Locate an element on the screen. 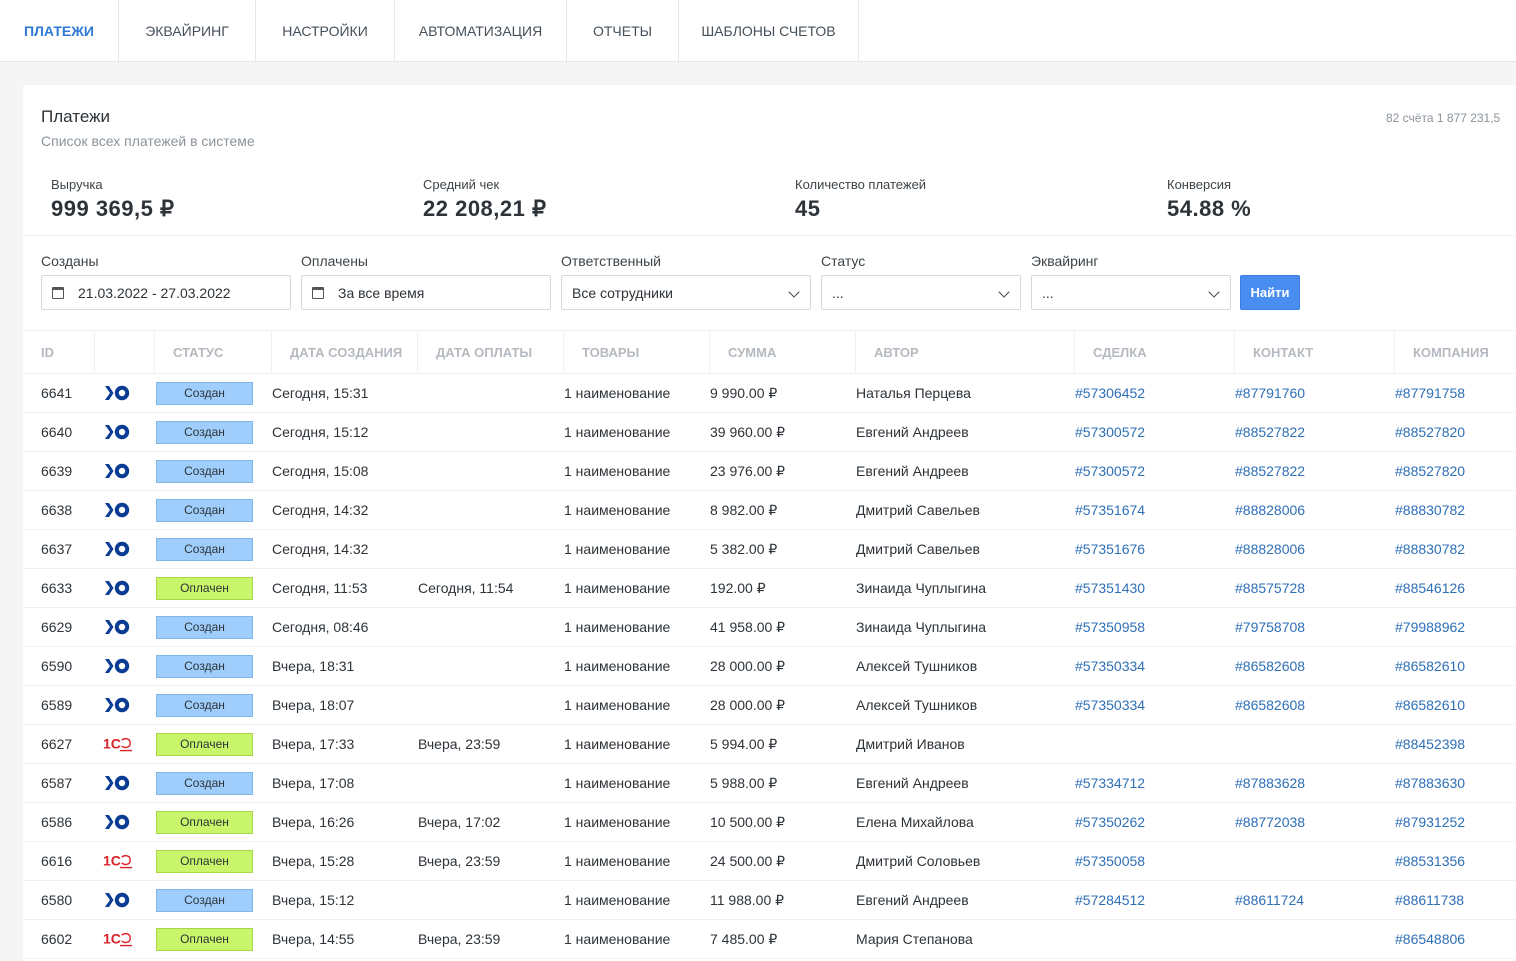 The width and height of the screenshot is (1516, 961). company-link: #88611738 is located at coordinates (1429, 900).